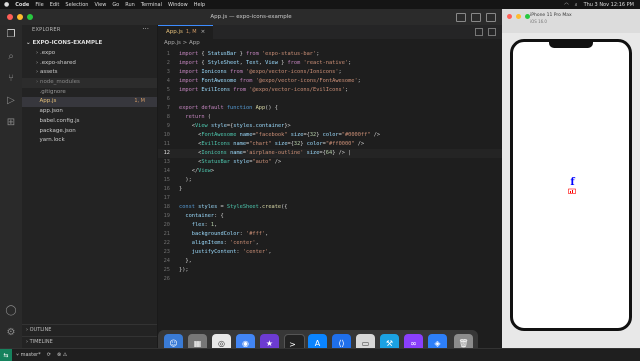  I want to click on window-titlebar: App.js — expo-icons-example, so click(251, 17).